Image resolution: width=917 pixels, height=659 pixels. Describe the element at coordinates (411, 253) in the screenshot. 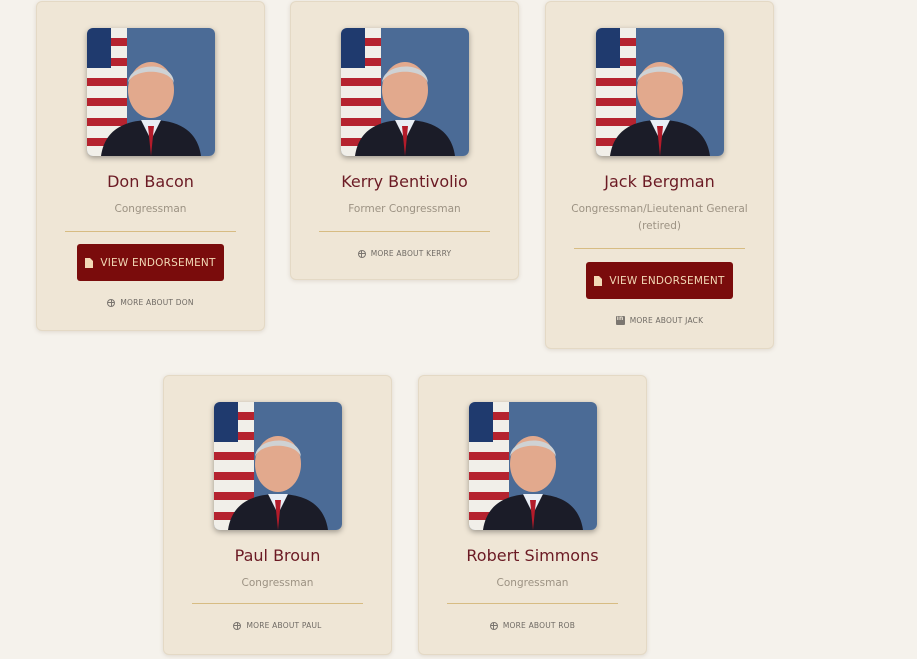

I see `more-about-label: MORE ABOUT KERRY` at that location.